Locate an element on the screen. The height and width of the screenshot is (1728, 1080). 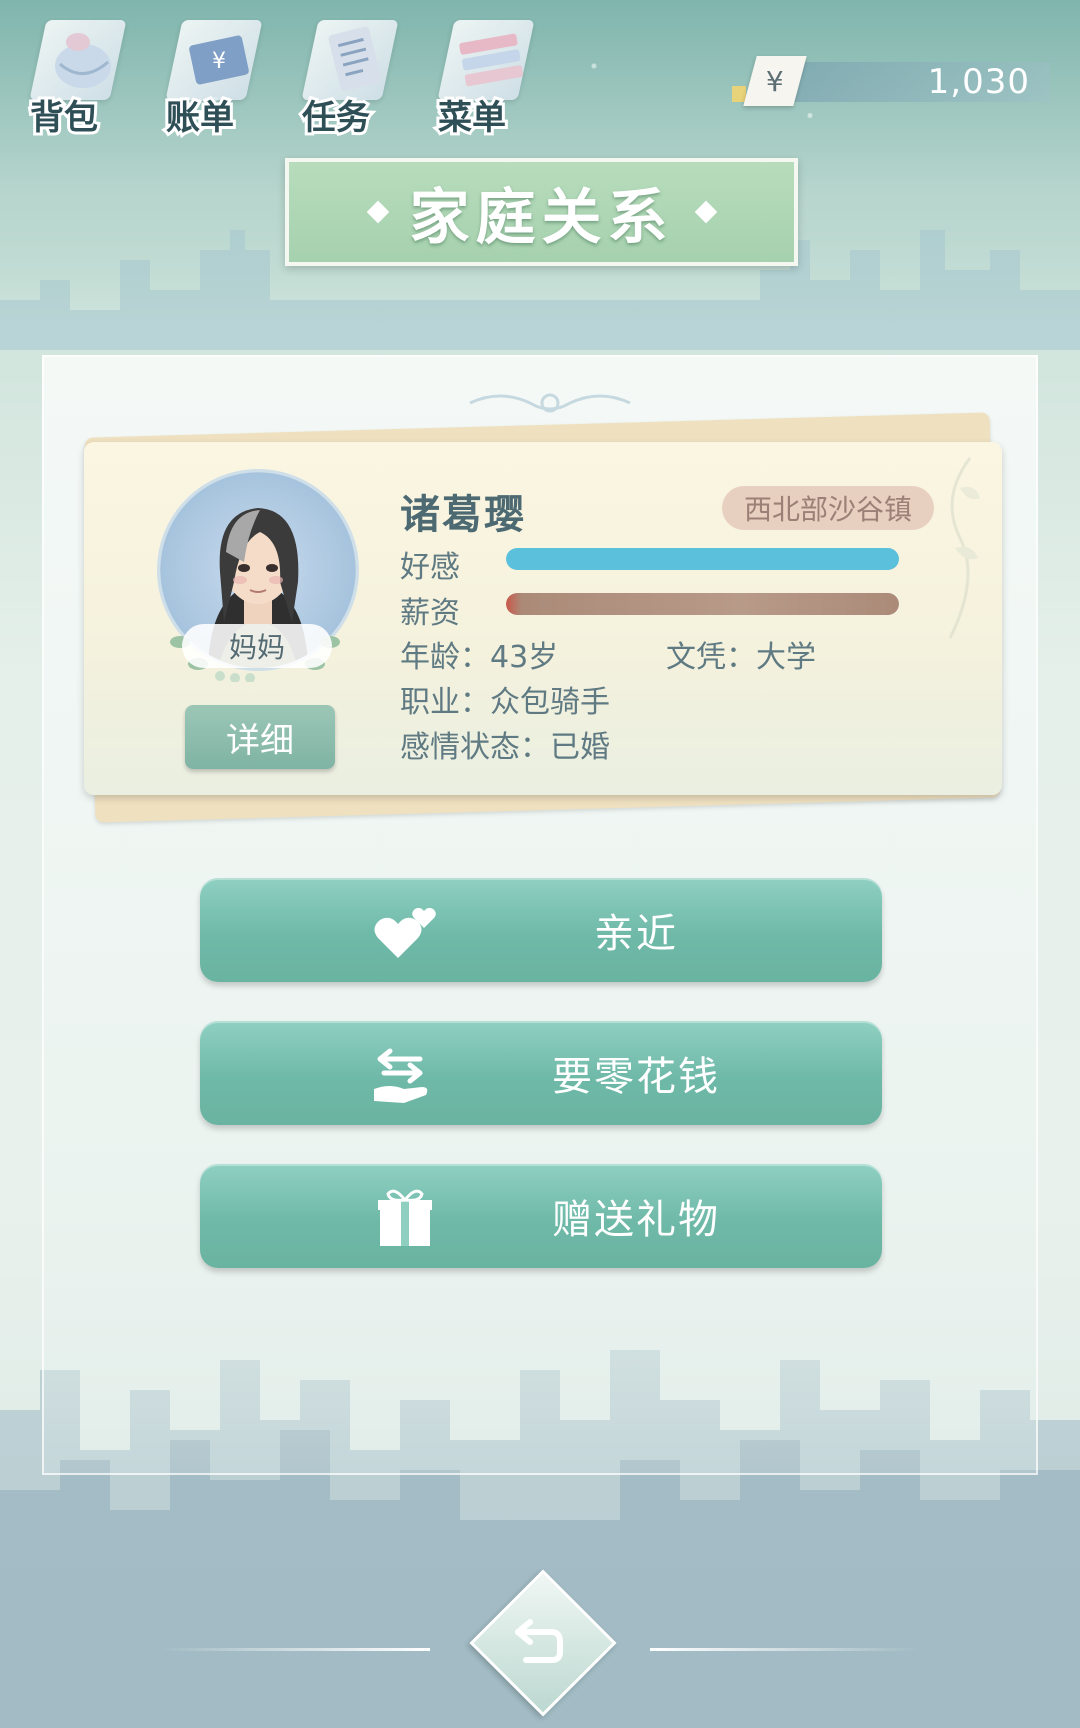
salary-bar is located at coordinates (702, 604).